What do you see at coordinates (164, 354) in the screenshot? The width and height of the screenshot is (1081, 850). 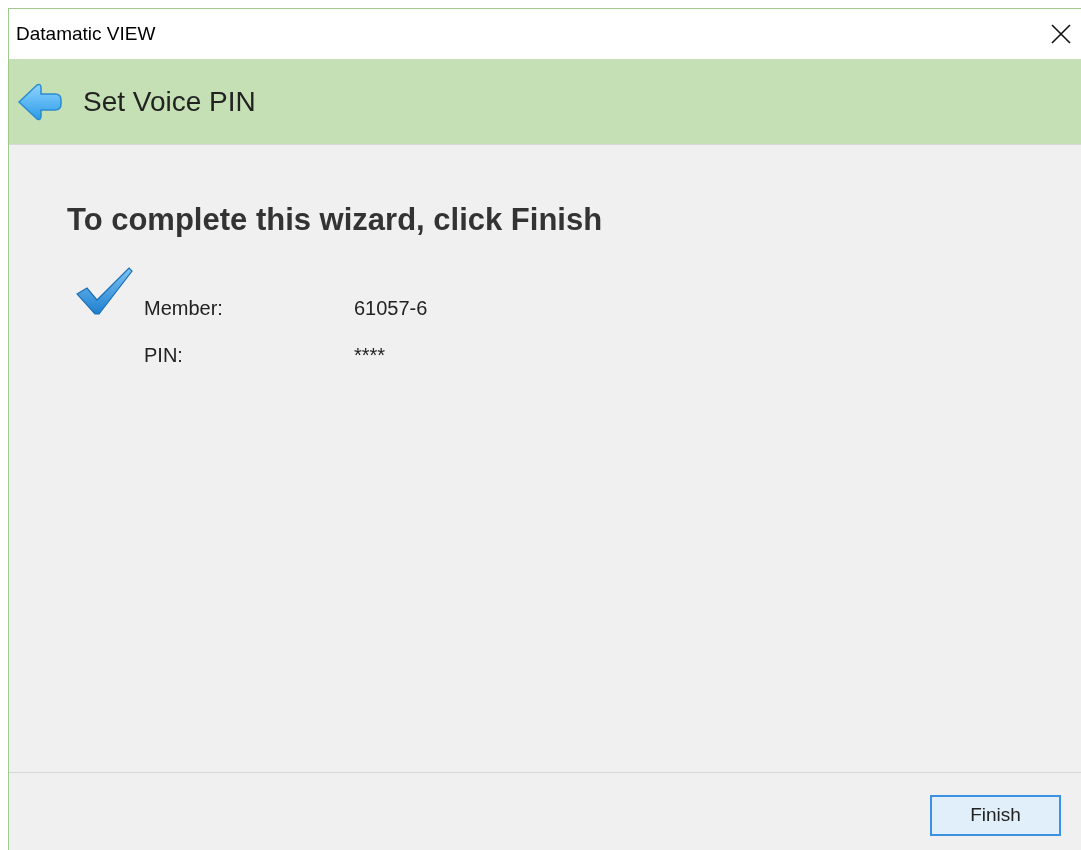 I see `field-label: PIN:` at bounding box center [164, 354].